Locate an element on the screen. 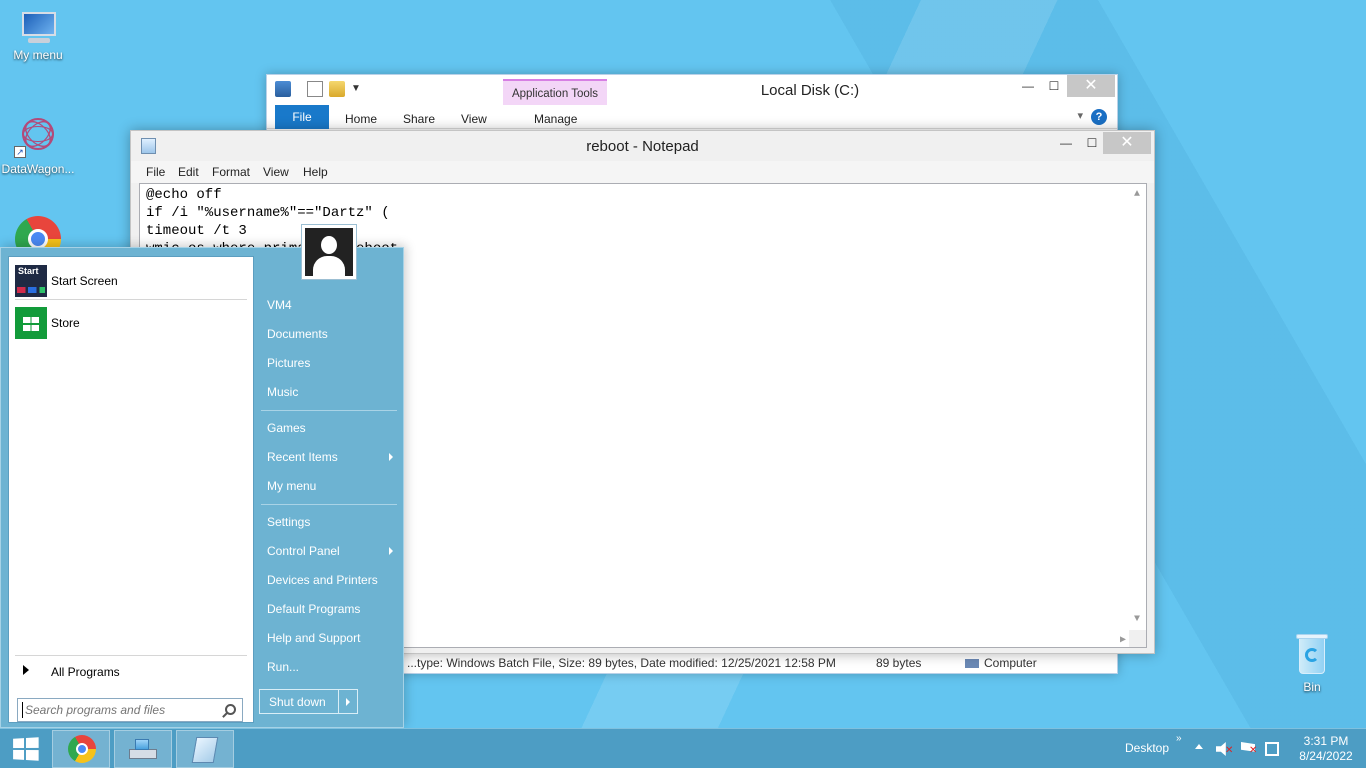 The image size is (1366, 768). start-item-help-and-support: Help and Support is located at coordinates (329, 638).